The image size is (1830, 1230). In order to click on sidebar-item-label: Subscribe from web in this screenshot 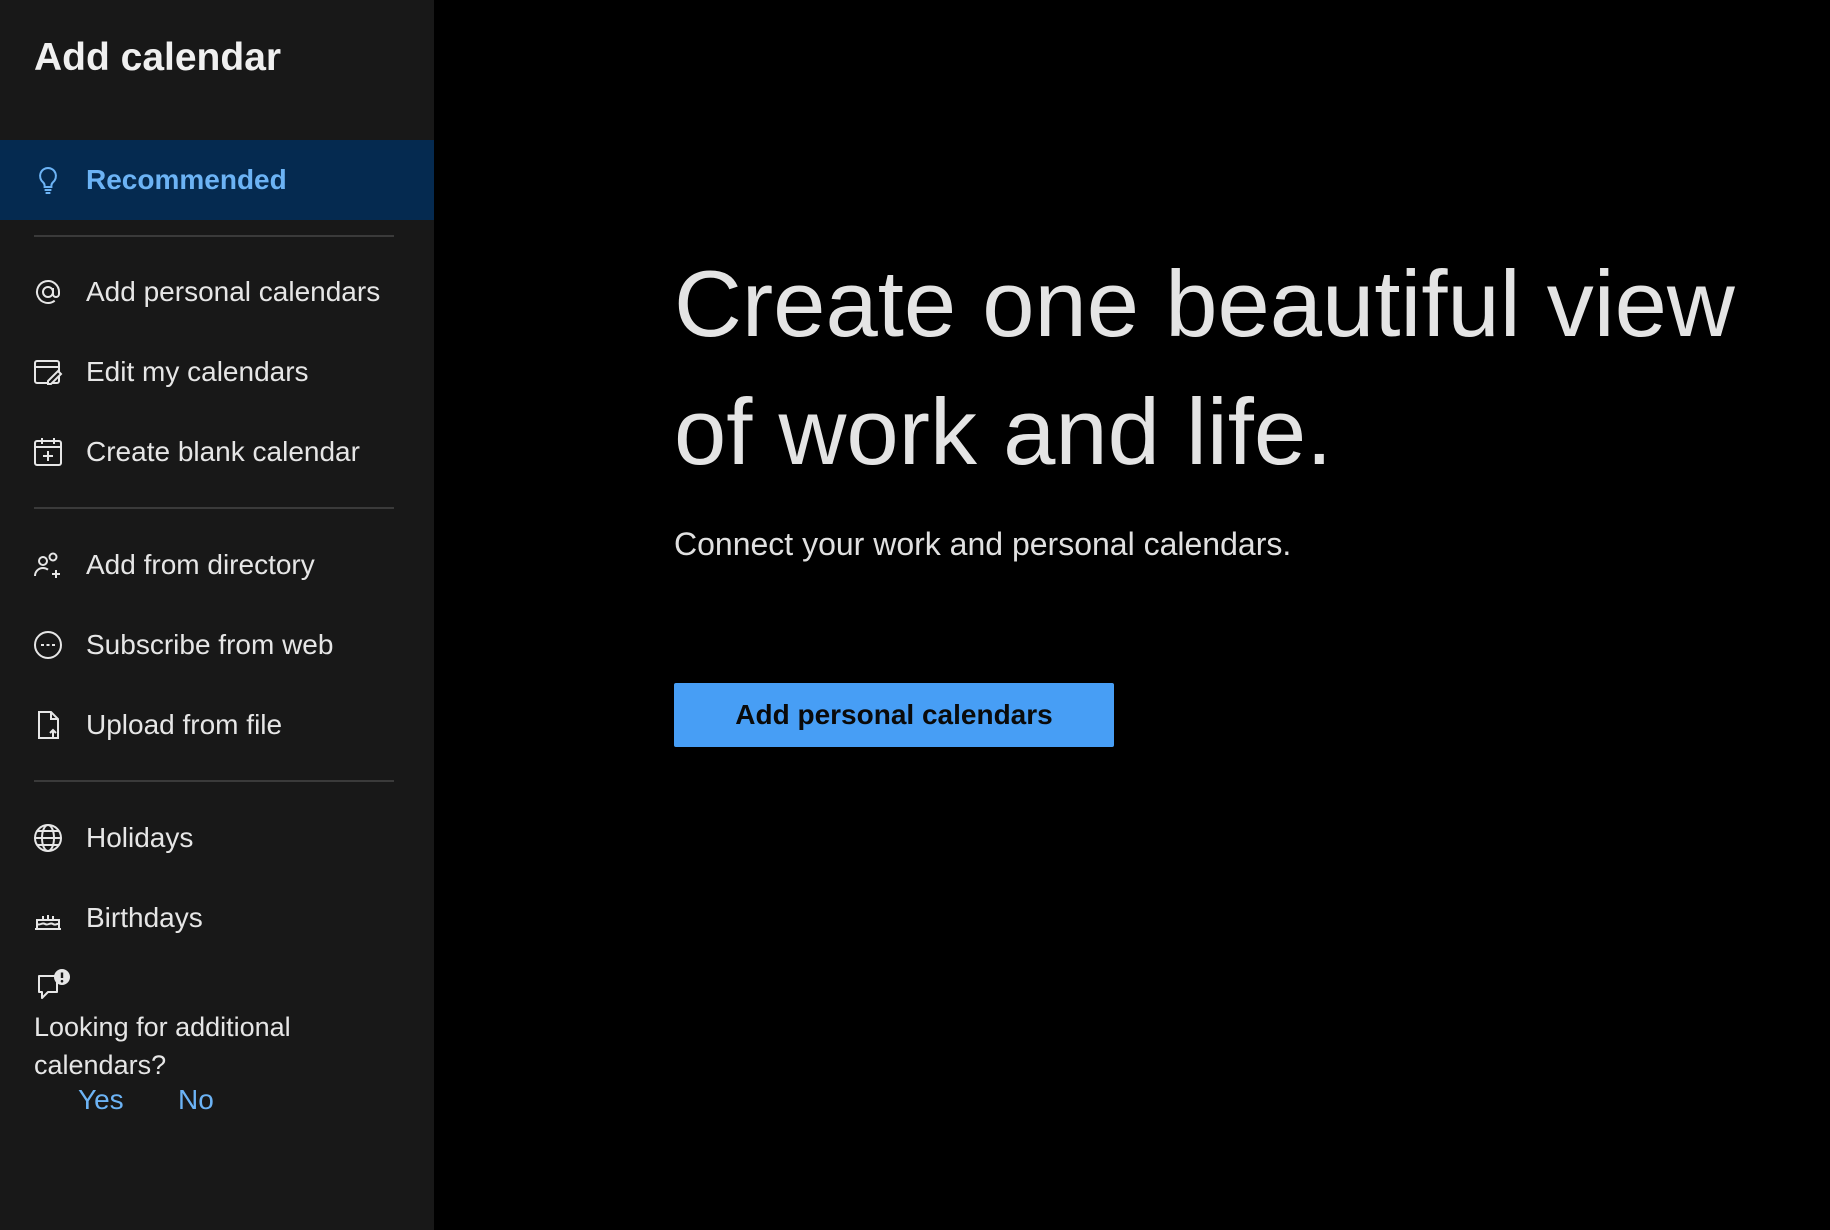, I will do `click(210, 644)`.